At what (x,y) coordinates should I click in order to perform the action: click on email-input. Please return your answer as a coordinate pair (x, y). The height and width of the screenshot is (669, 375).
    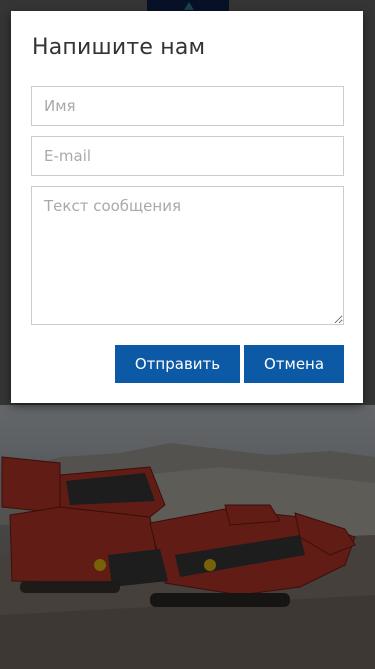
    Looking at the image, I should click on (187, 156).